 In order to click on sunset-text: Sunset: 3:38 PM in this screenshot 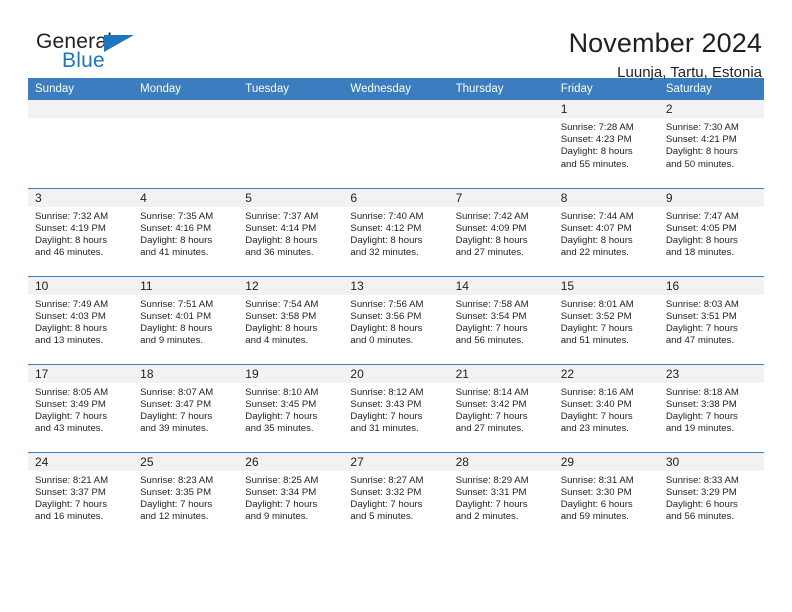, I will do `click(701, 404)`.